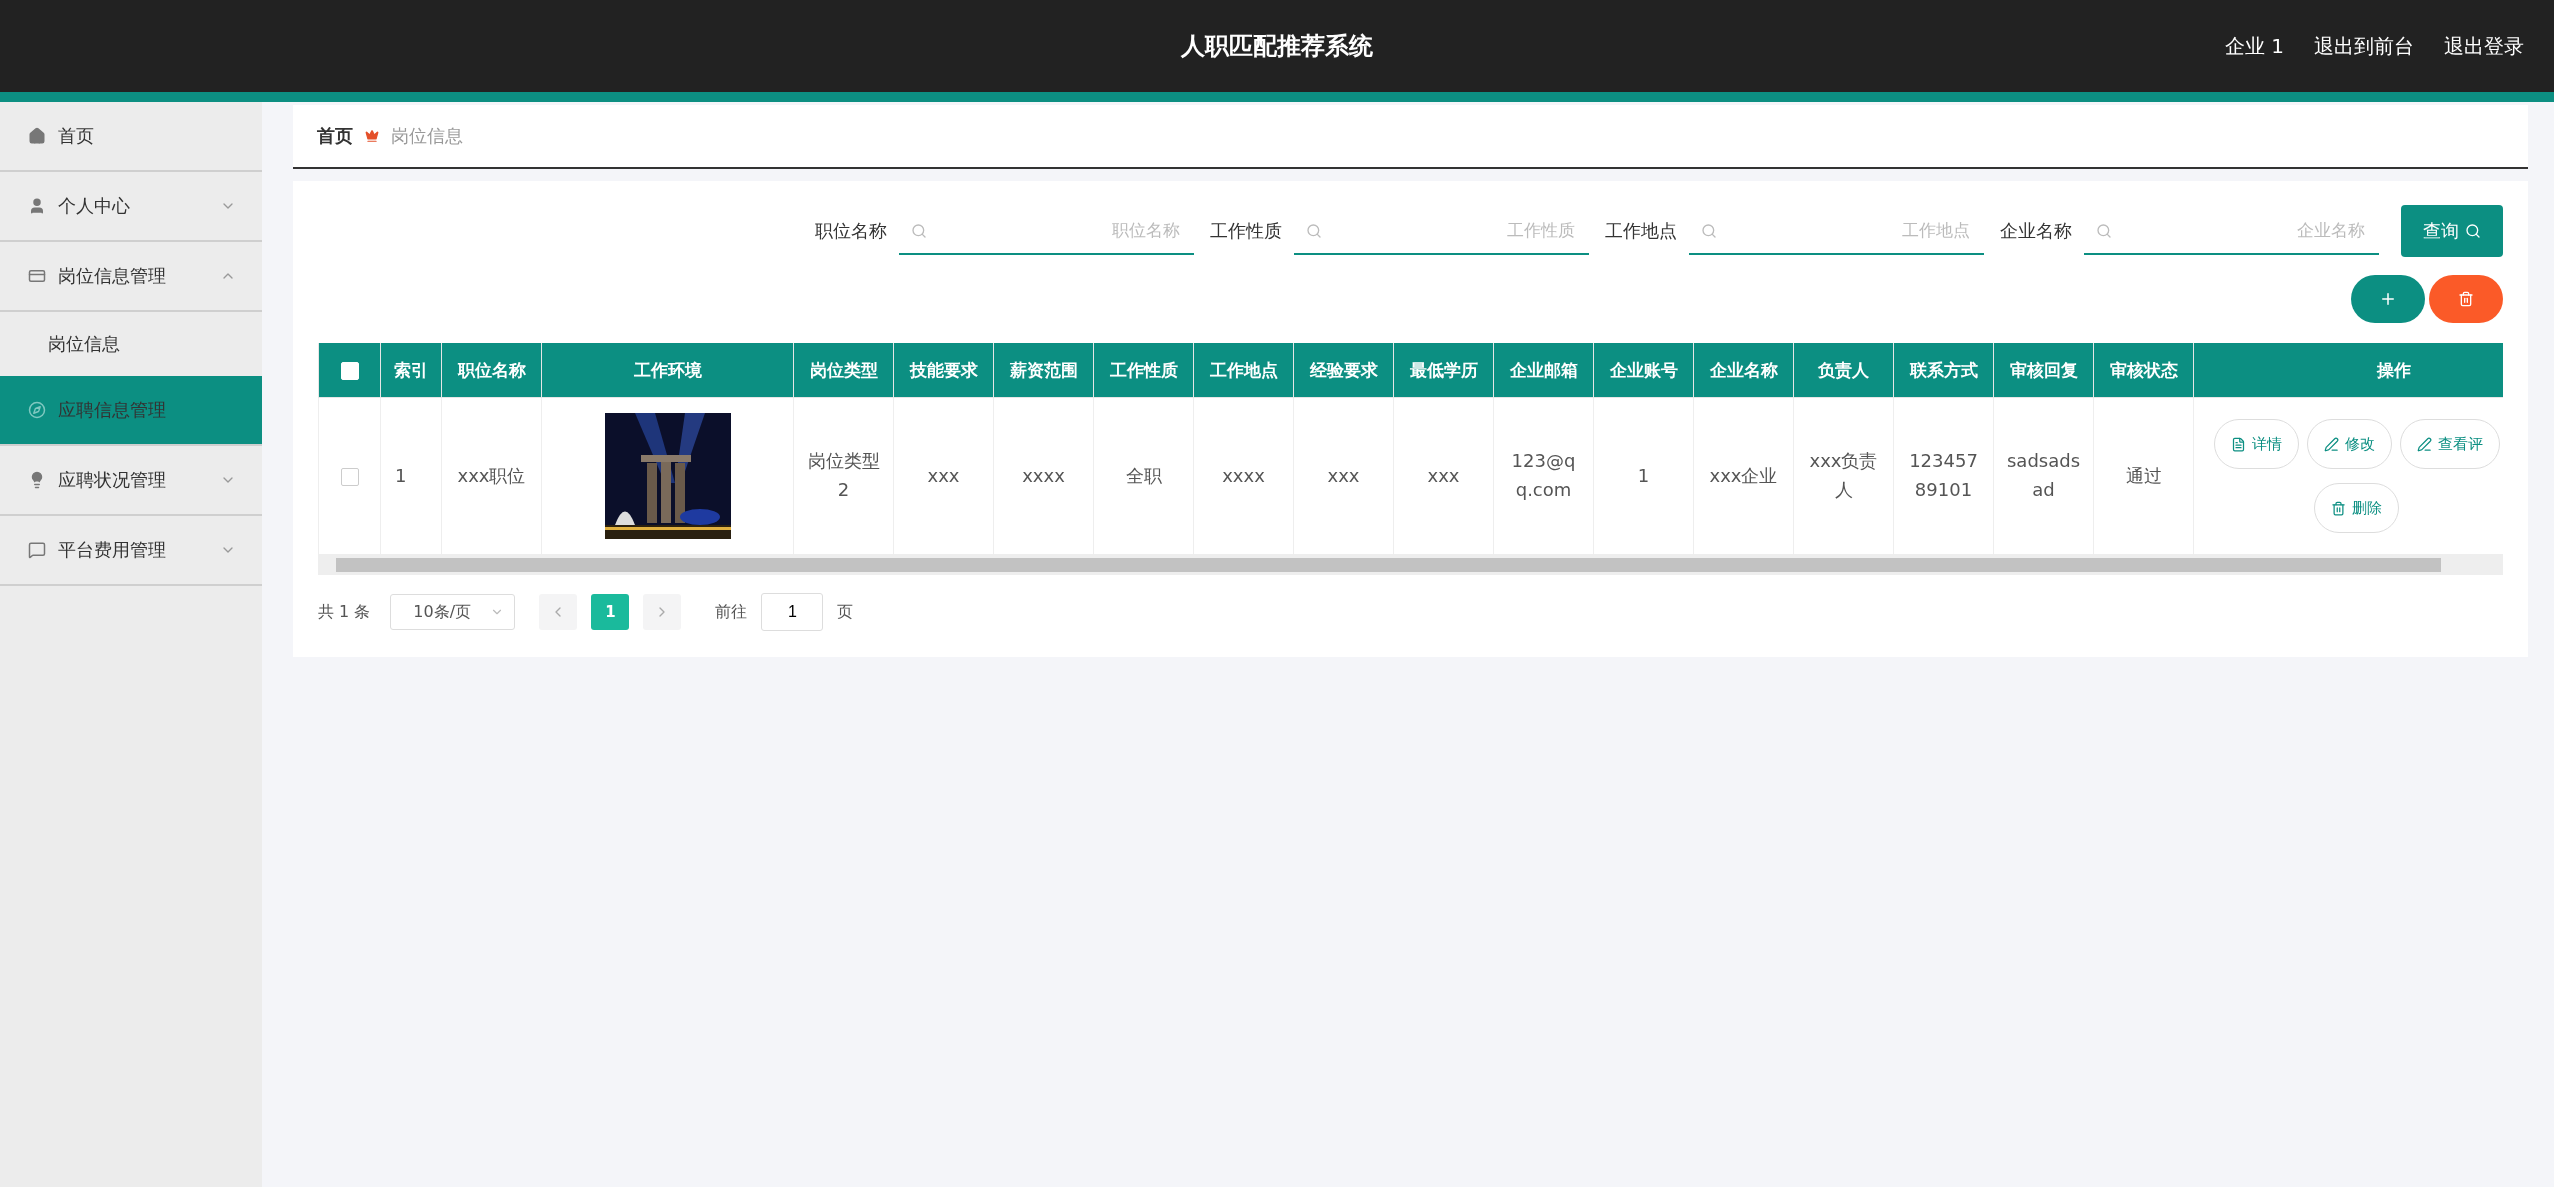 The width and height of the screenshot is (2554, 1187). Describe the element at coordinates (2143, 370) in the screenshot. I see `column-header: 审核状态` at that location.